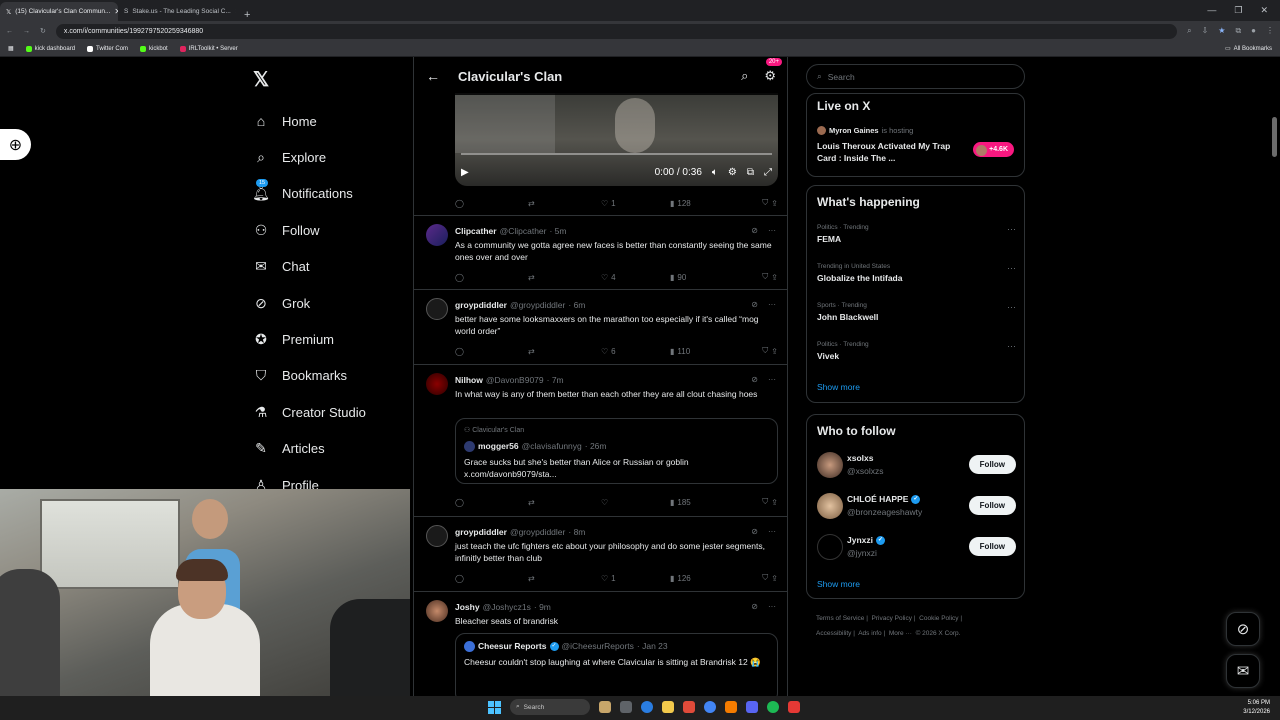  Describe the element at coordinates (616, 154) in the screenshot. I see `video-progress-bar` at that location.